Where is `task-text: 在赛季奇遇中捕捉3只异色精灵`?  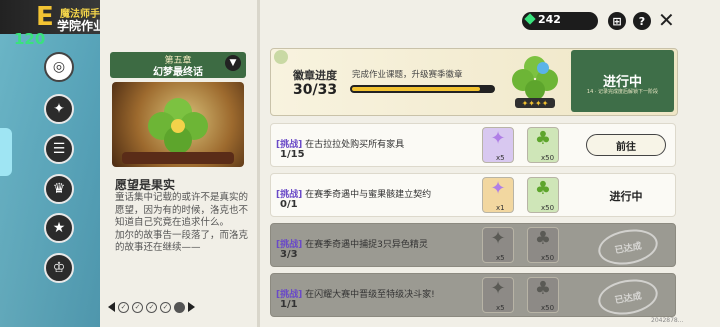 task-text: 在赛季奇遇中捕捉3只异色精灵 is located at coordinates (365, 245).